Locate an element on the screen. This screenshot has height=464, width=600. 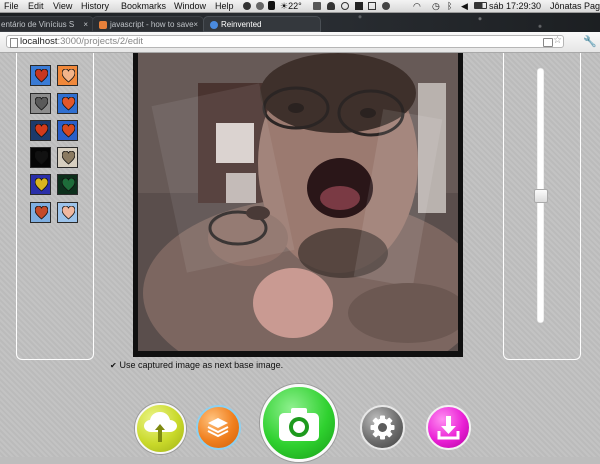
checkbox: ✔ is located at coordinates (113, 365).